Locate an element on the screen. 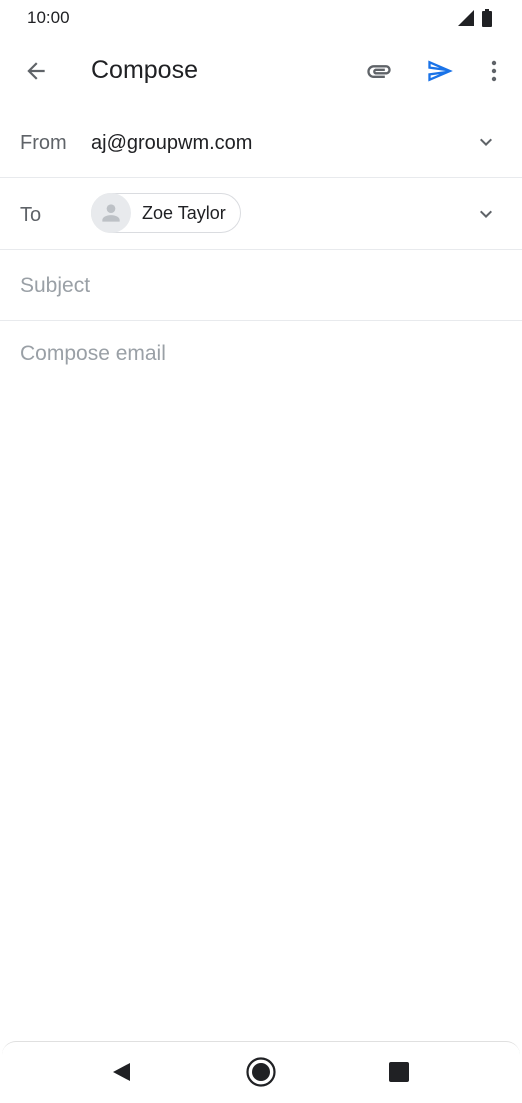 Image resolution: width=522 pixels, height=1103 pixels. back-button is located at coordinates (36, 71).